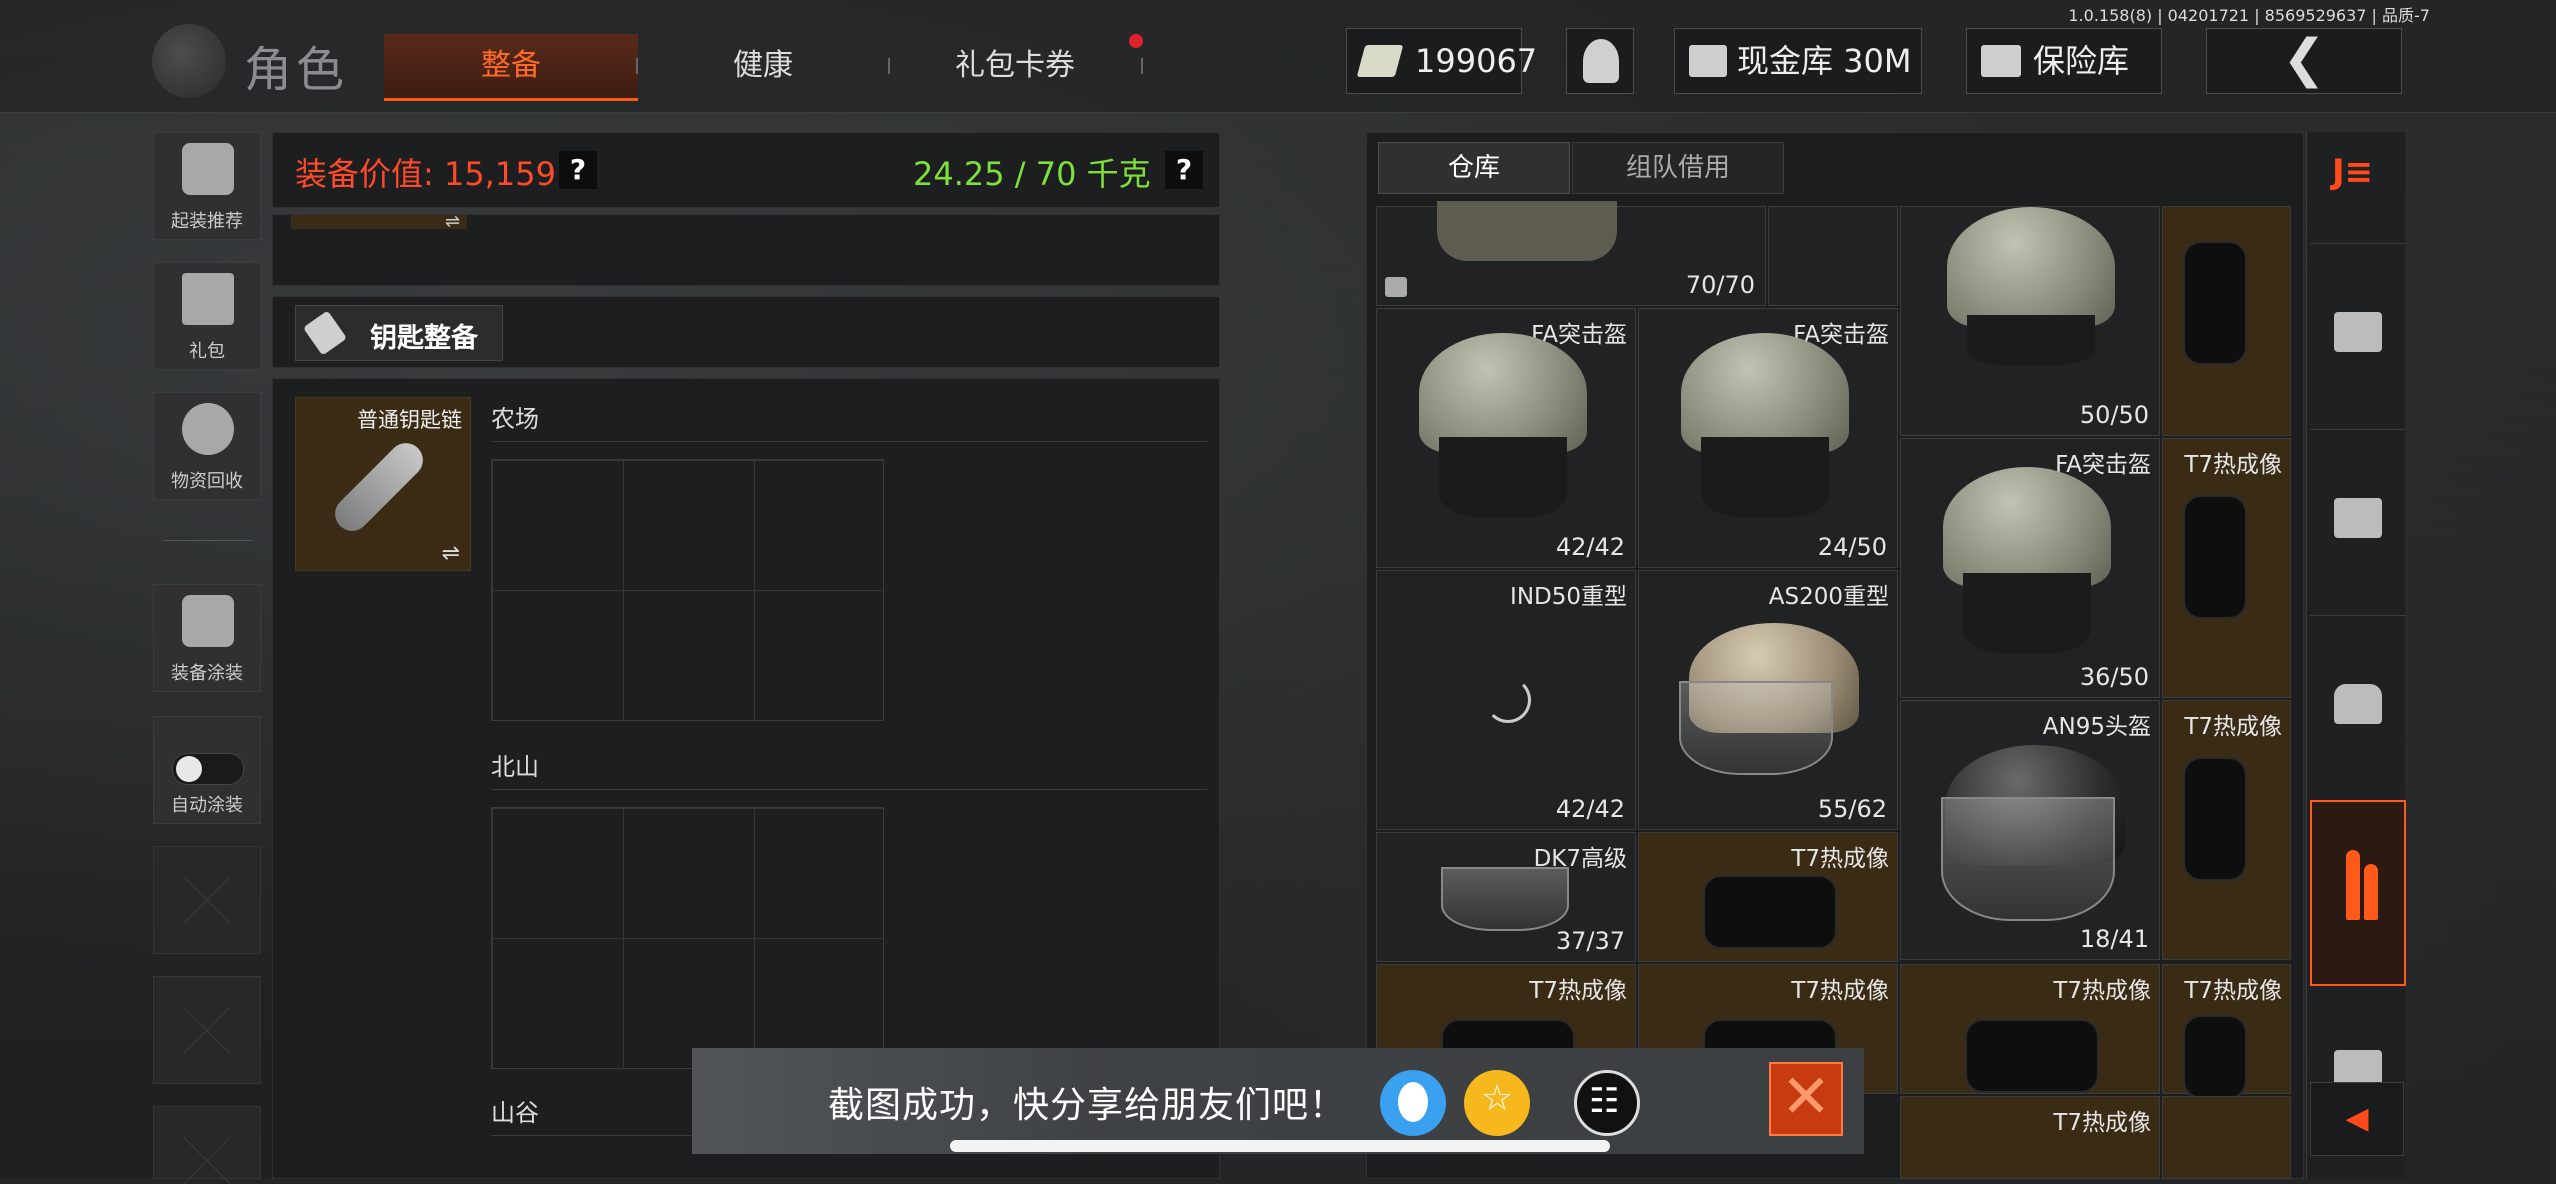 This screenshot has height=1184, width=2556. Describe the element at coordinates (208, 540) in the screenshot. I see `sidebar-divider` at that location.